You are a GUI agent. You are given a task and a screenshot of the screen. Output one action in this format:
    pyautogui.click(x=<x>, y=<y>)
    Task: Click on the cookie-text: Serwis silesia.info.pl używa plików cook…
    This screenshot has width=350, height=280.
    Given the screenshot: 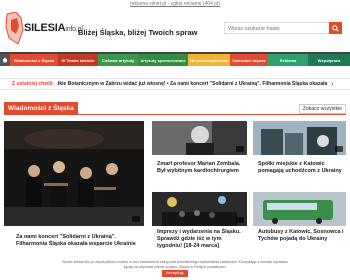 What is the action you would take?
    pyautogui.click(x=175, y=264)
    